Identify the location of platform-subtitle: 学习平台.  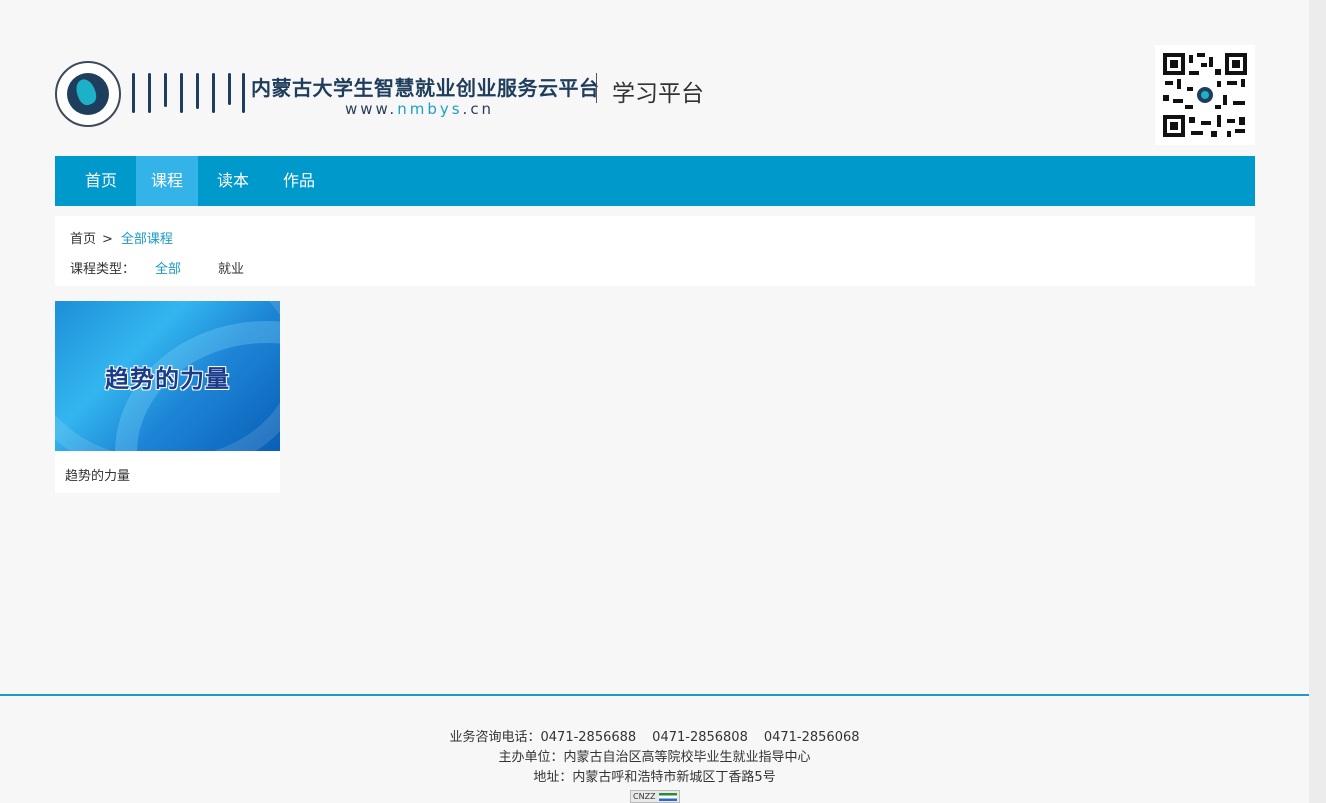
(658, 94).